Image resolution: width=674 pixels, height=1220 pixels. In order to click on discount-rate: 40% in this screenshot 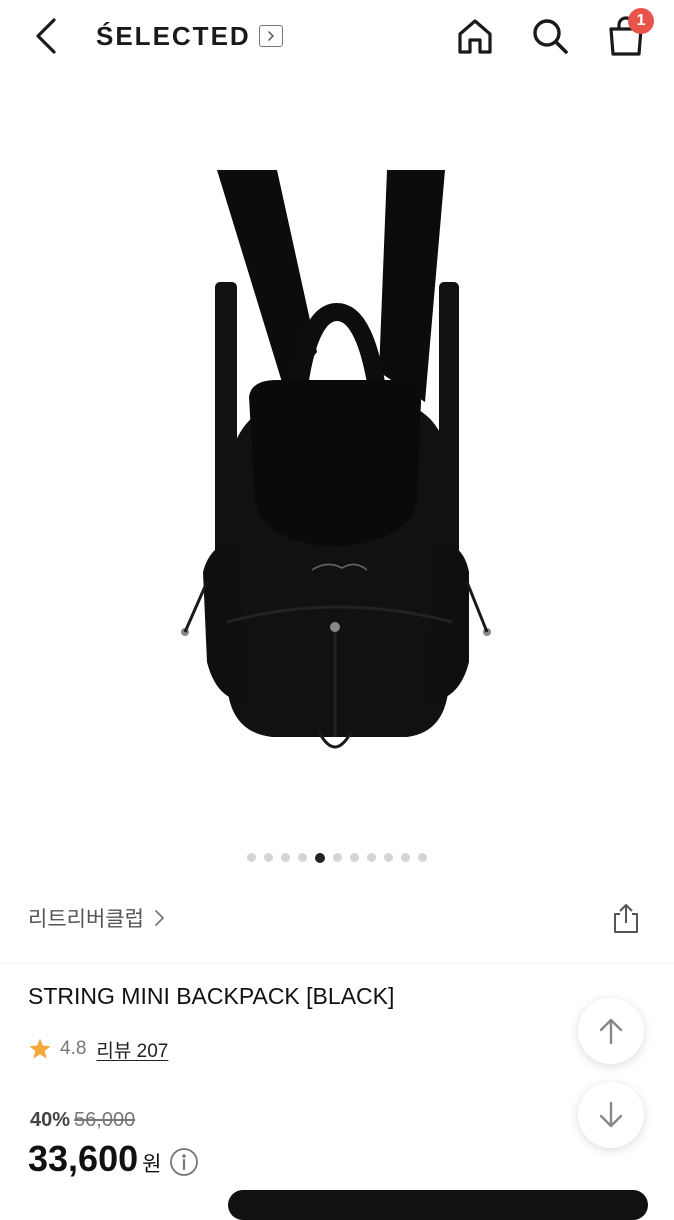, I will do `click(50, 1119)`.